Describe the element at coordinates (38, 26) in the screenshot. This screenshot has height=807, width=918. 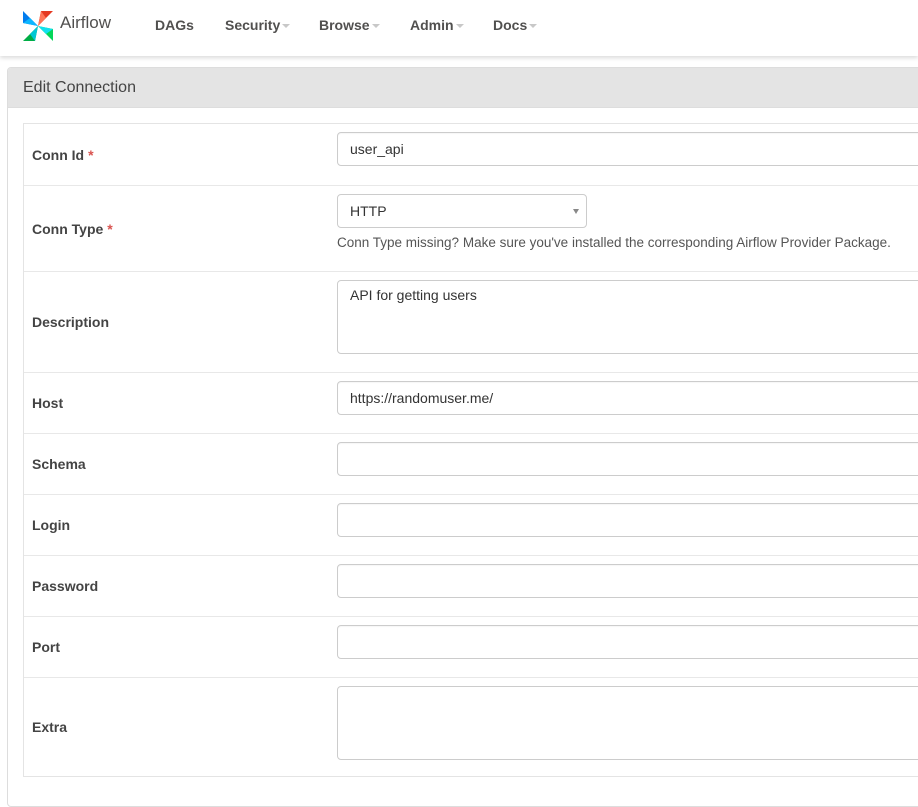
I see `airflow-pinwheel-icon` at that location.